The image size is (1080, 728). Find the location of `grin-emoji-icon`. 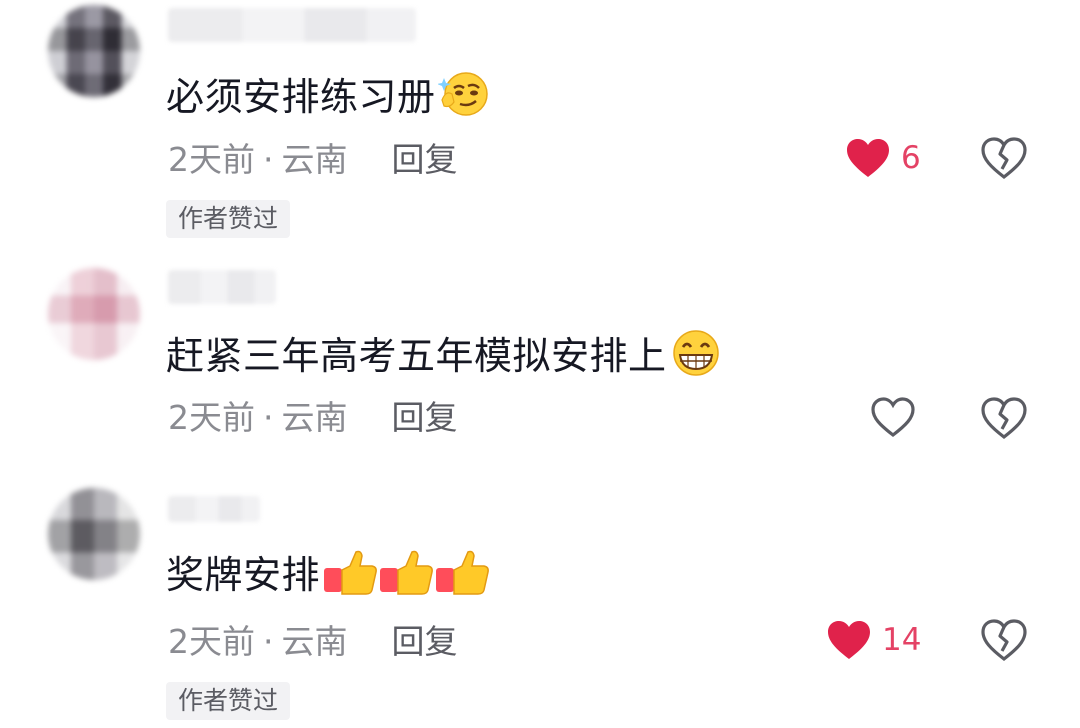

grin-emoji-icon is located at coordinates (696, 358).